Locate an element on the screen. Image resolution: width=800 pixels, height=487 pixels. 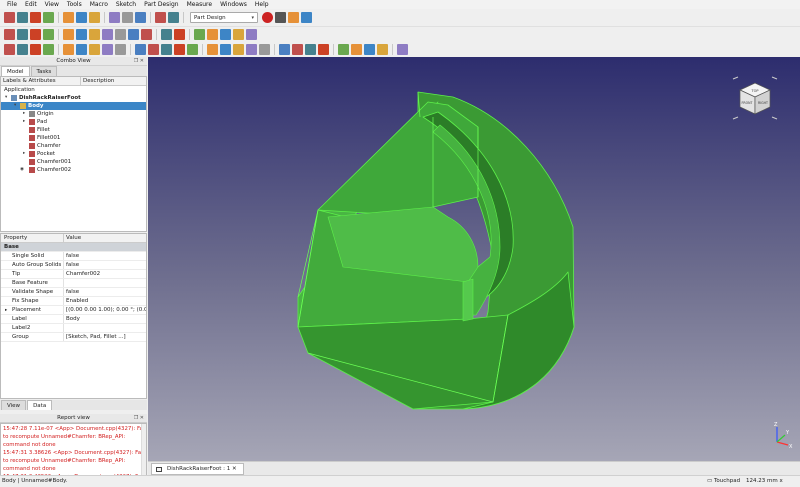
pad-icon is located at coordinates (140, 49).